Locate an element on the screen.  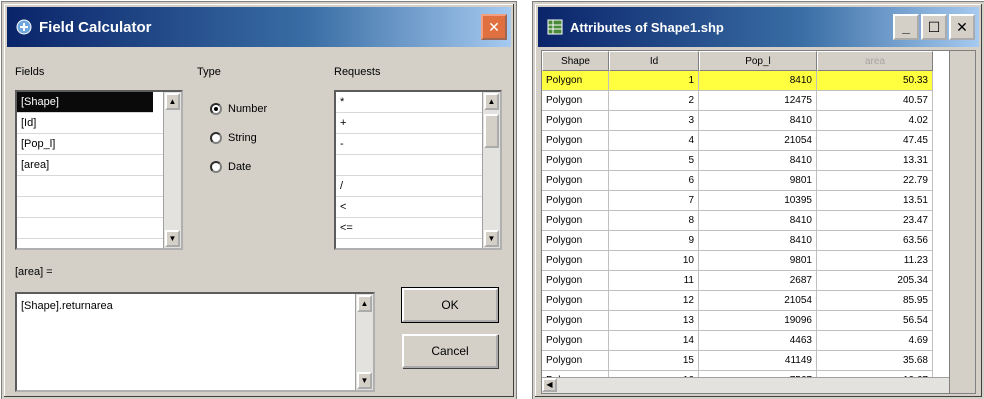
field-item-area: [area] is located at coordinates (99, 165).